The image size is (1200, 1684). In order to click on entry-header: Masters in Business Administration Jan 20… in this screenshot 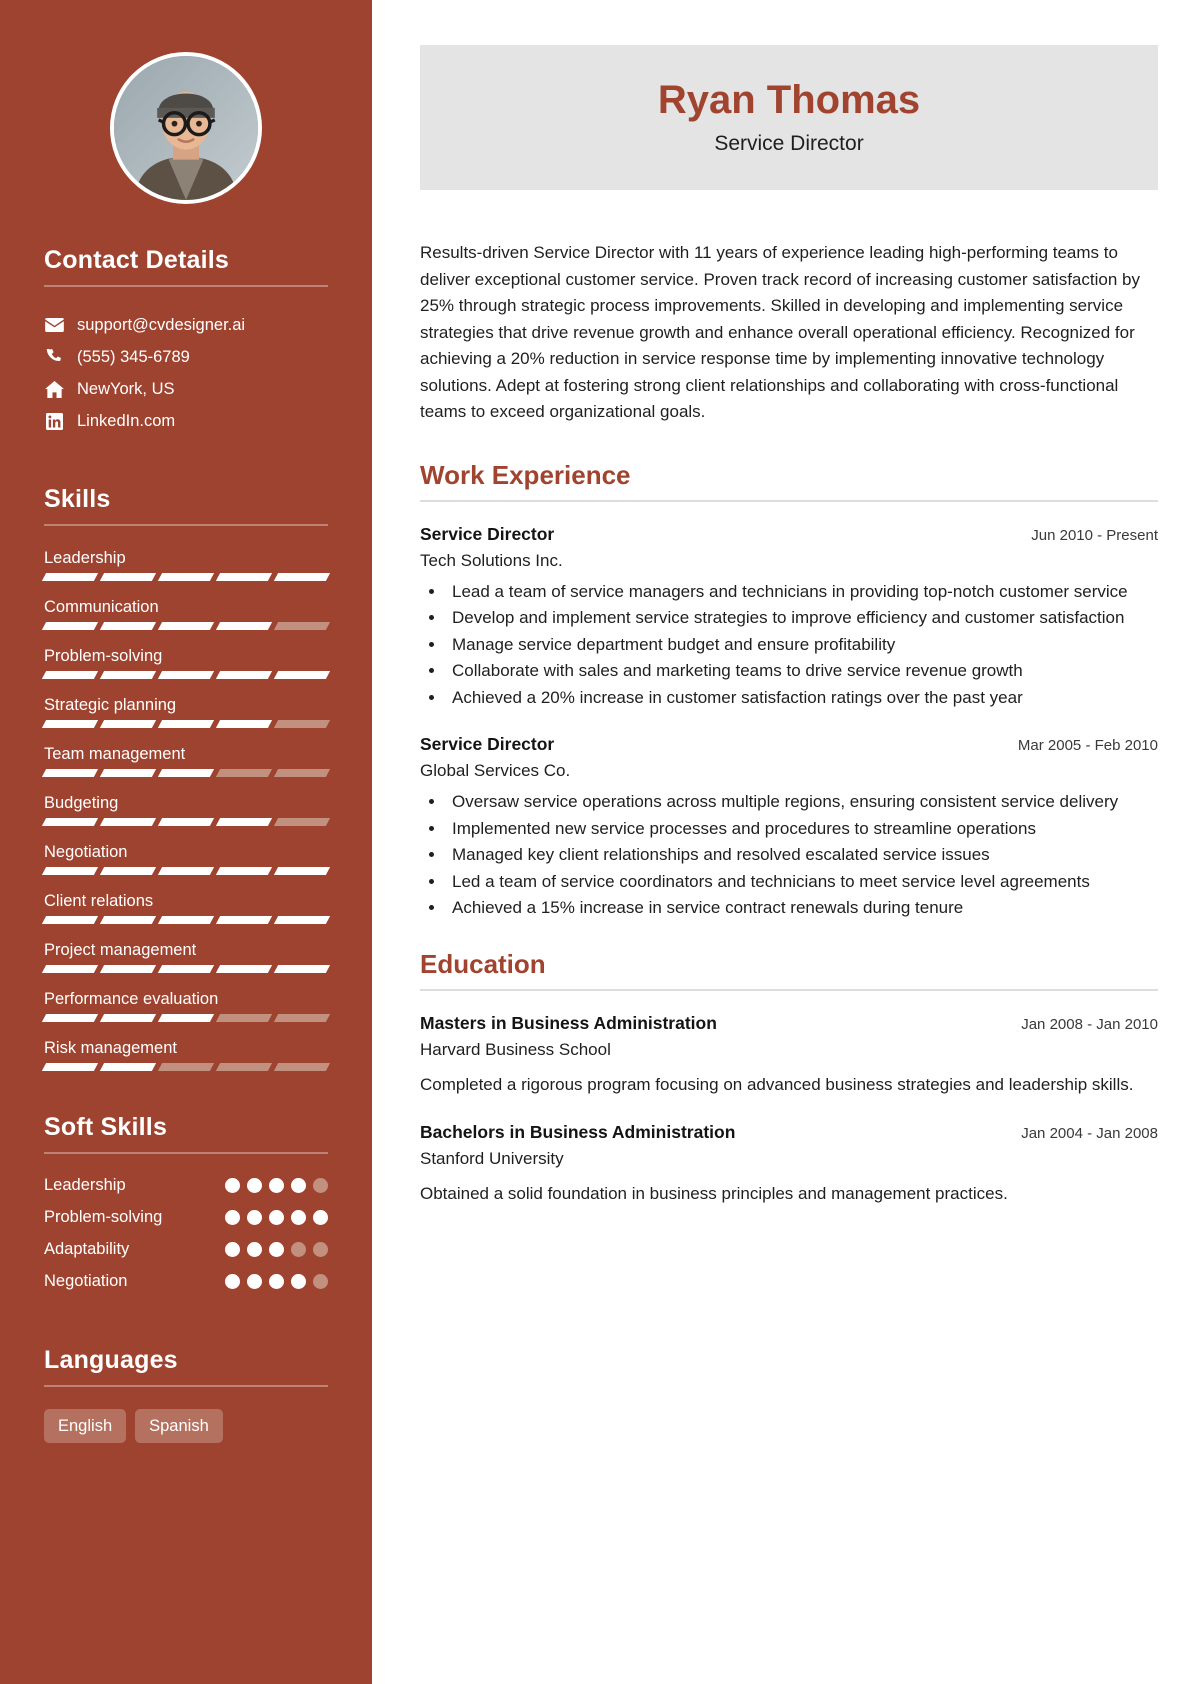, I will do `click(789, 1024)`.